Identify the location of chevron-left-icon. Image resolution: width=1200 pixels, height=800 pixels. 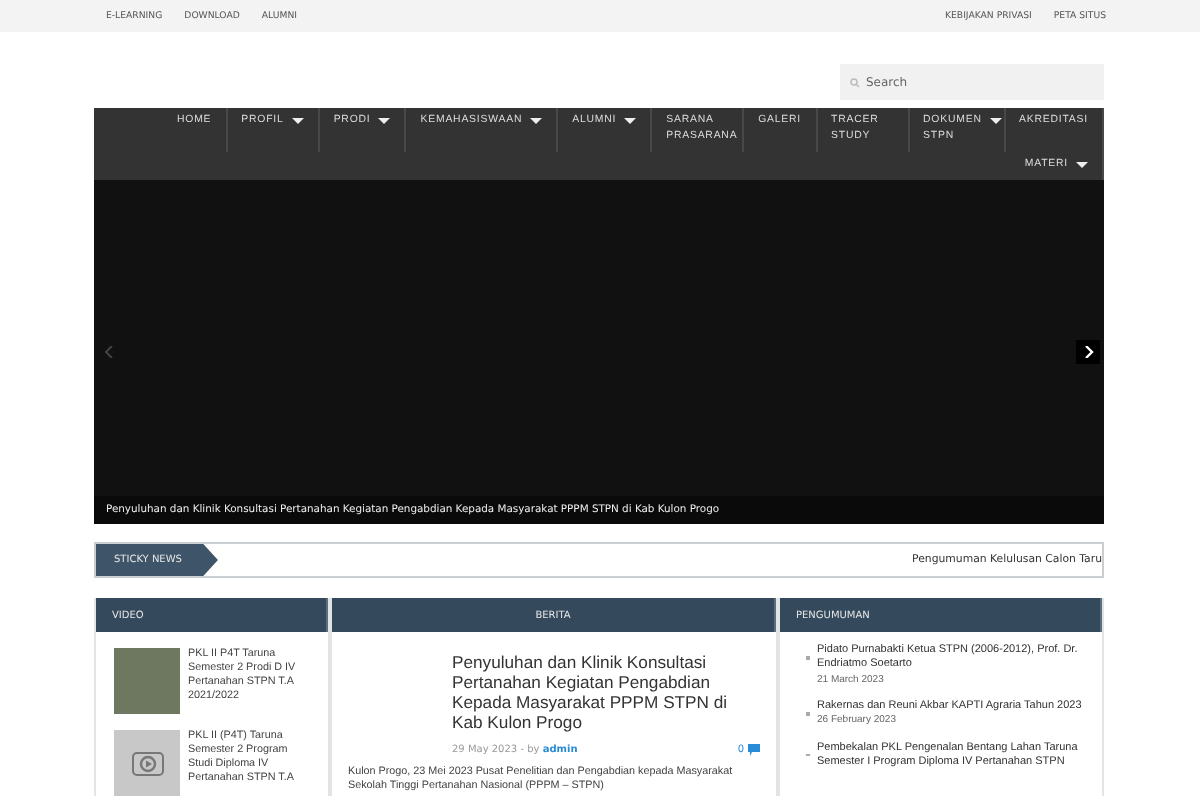
(110, 352).